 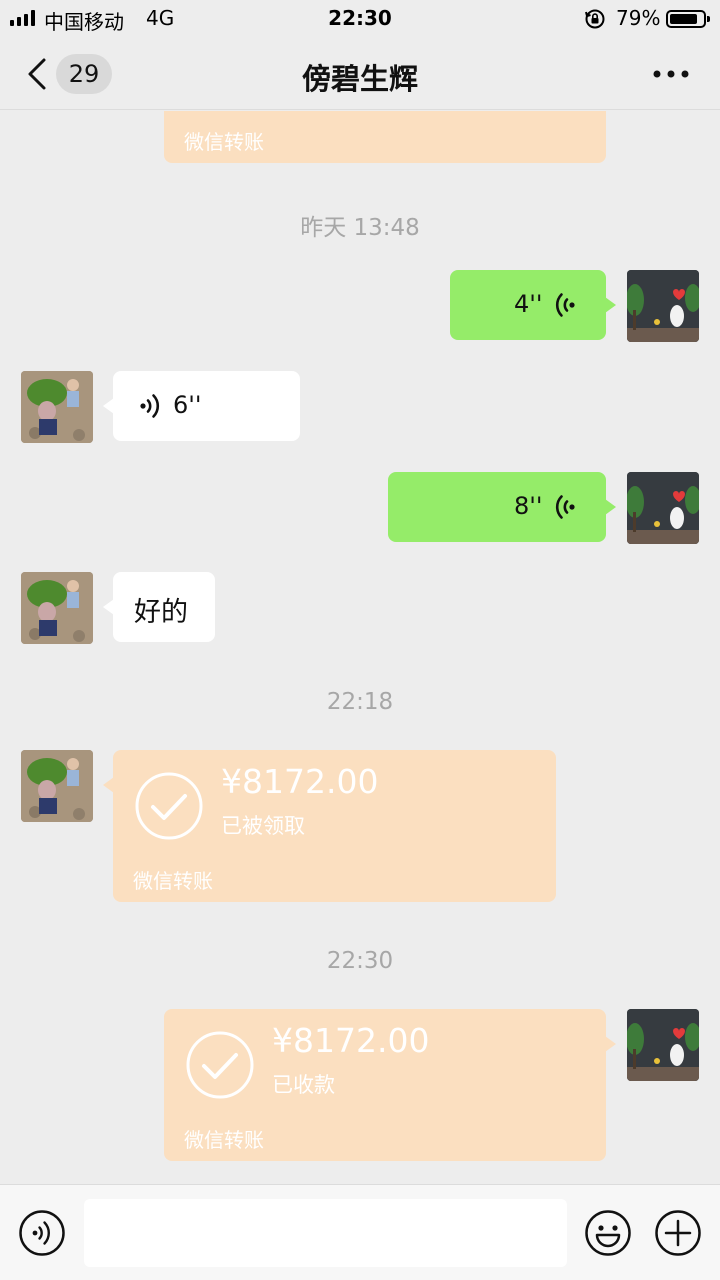 What do you see at coordinates (42, 1233) in the screenshot?
I see `voice-input-icon` at bounding box center [42, 1233].